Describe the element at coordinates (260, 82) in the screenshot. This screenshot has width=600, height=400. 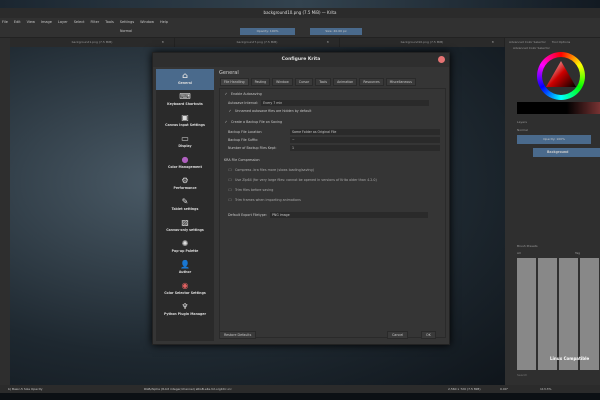
I see `tab-pasting: Pasting` at that location.